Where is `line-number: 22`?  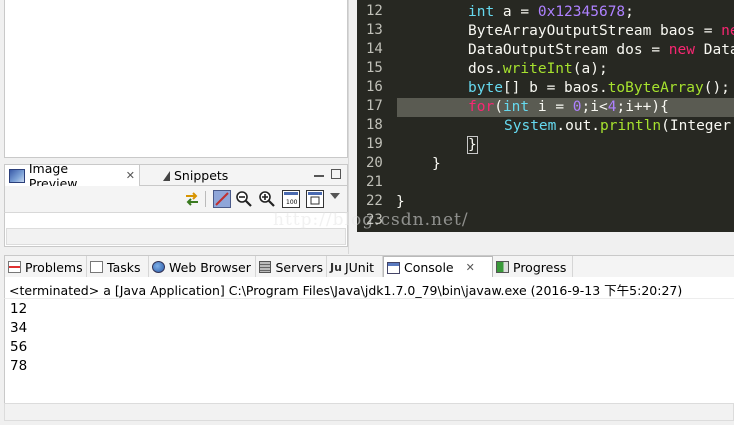 line-number: 22 is located at coordinates (374, 201).